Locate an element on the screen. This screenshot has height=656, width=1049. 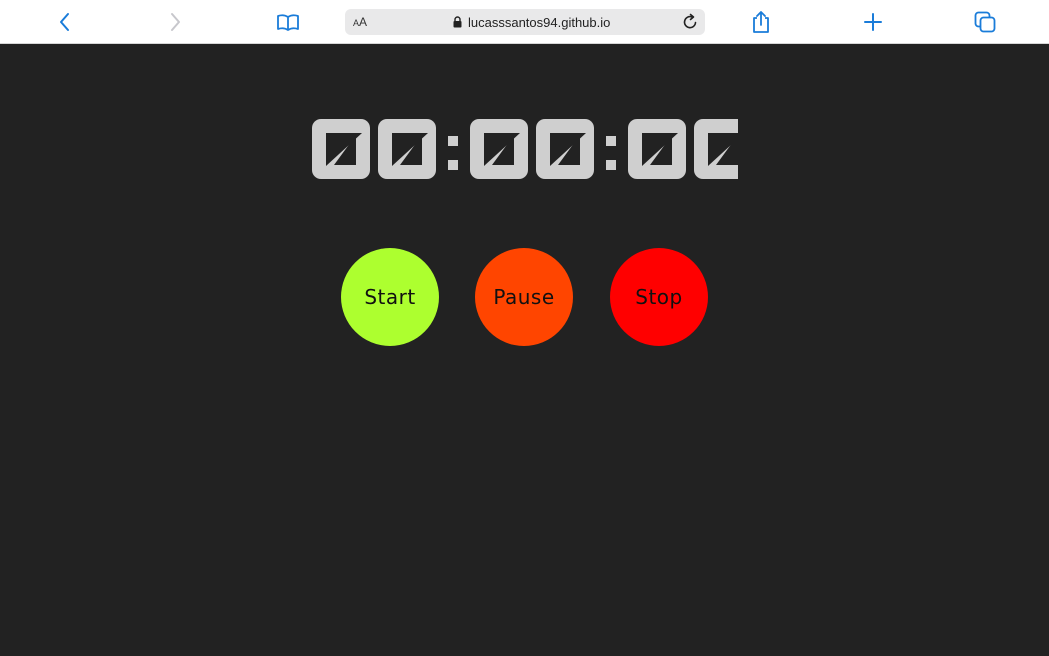
share-button is located at coordinates (761, 22).